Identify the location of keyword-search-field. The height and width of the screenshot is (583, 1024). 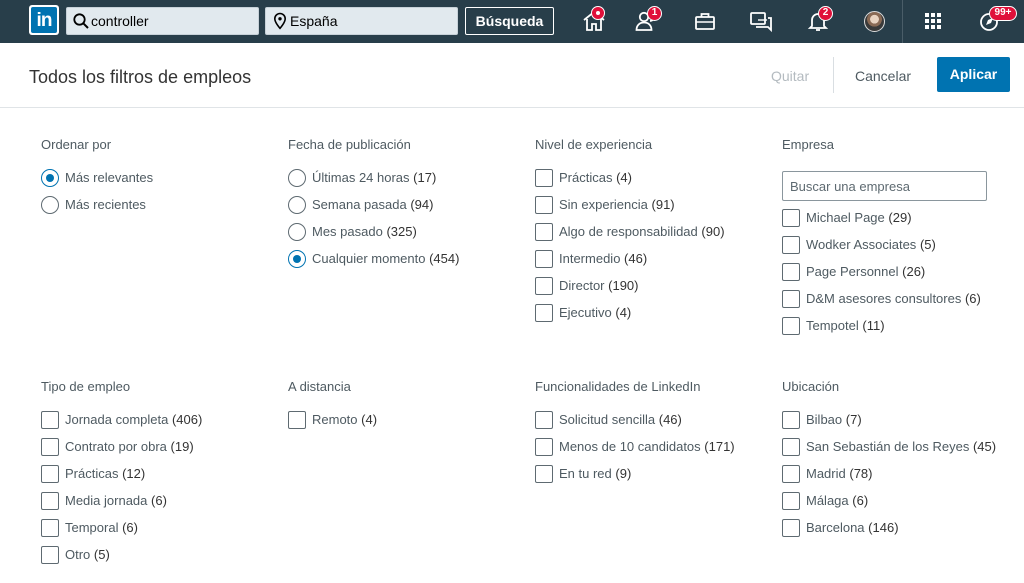
(162, 21).